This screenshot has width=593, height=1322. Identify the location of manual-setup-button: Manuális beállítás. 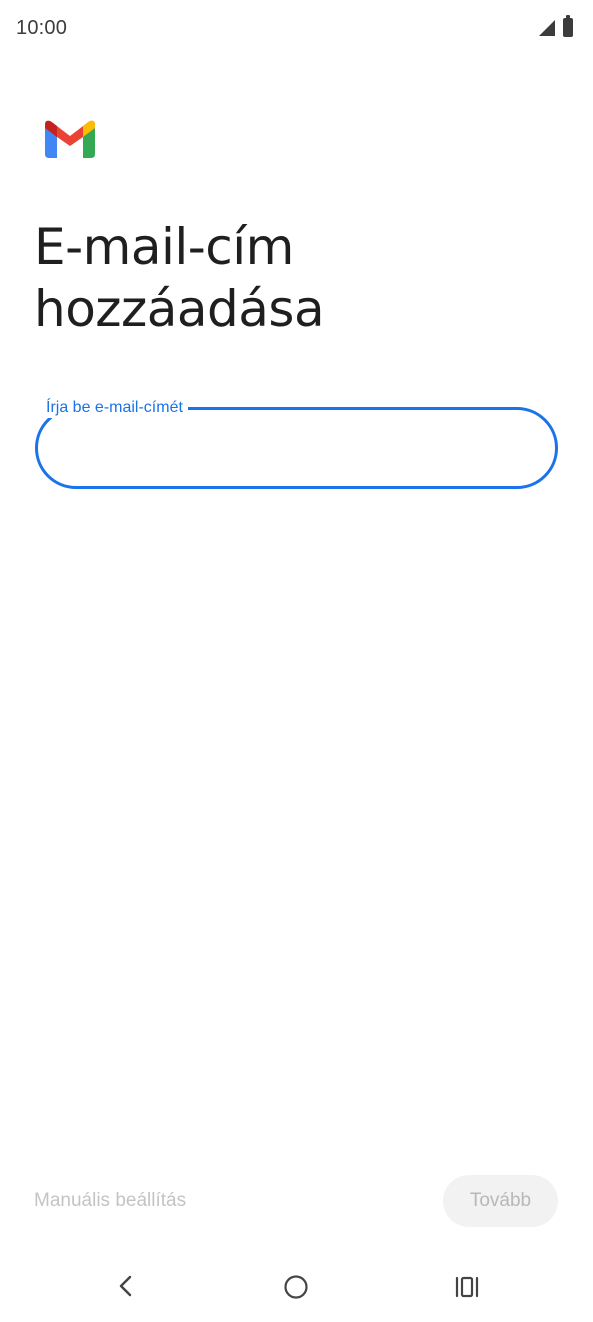
(110, 1201).